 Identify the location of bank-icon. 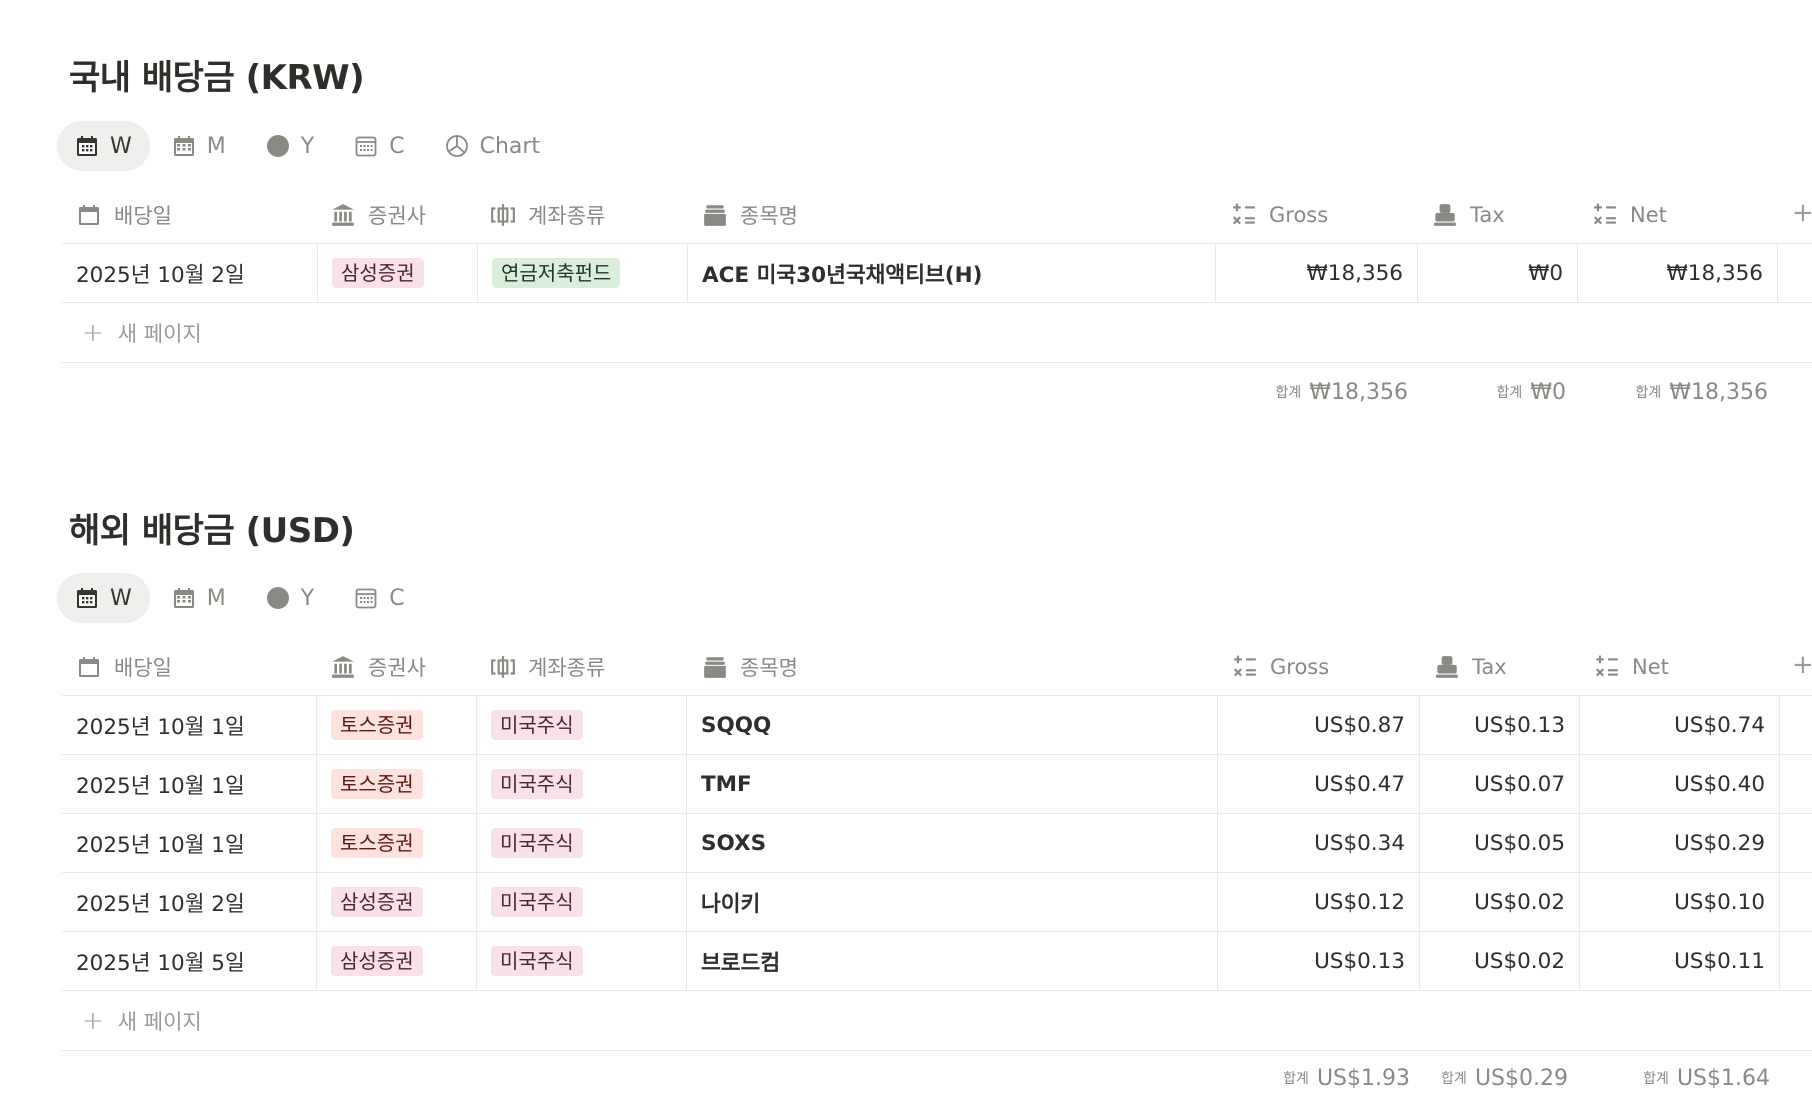
(343, 667).